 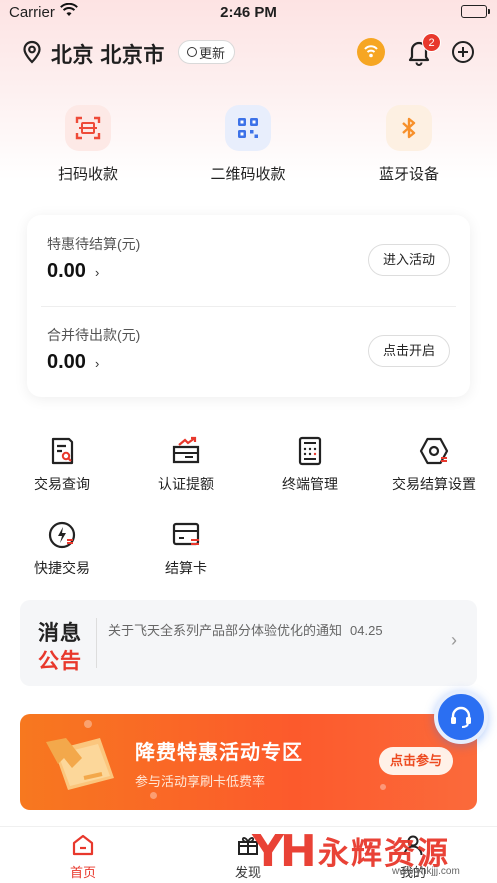 What do you see at coordinates (415, 761) in the screenshot?
I see `join-promo-button: 点击参与` at bounding box center [415, 761].